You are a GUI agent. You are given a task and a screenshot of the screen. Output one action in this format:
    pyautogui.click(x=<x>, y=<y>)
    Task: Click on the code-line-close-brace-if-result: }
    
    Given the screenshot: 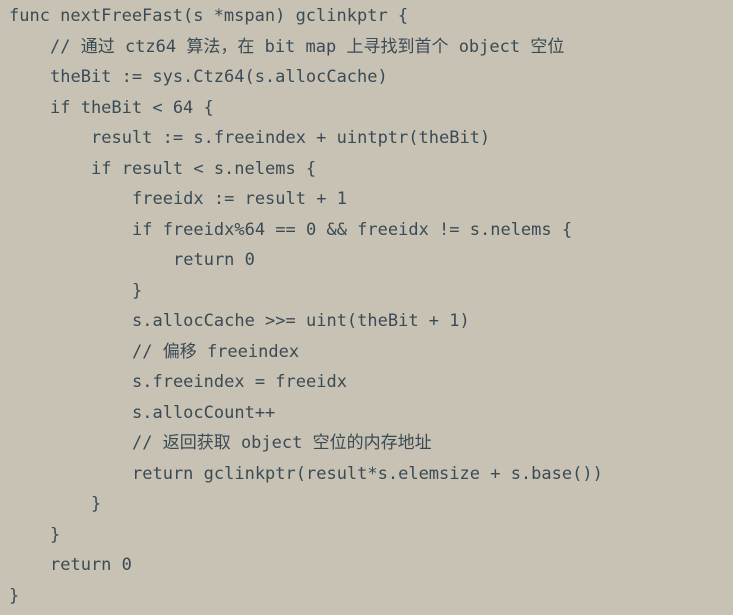 What is the action you would take?
    pyautogui.click(x=96, y=504)
    